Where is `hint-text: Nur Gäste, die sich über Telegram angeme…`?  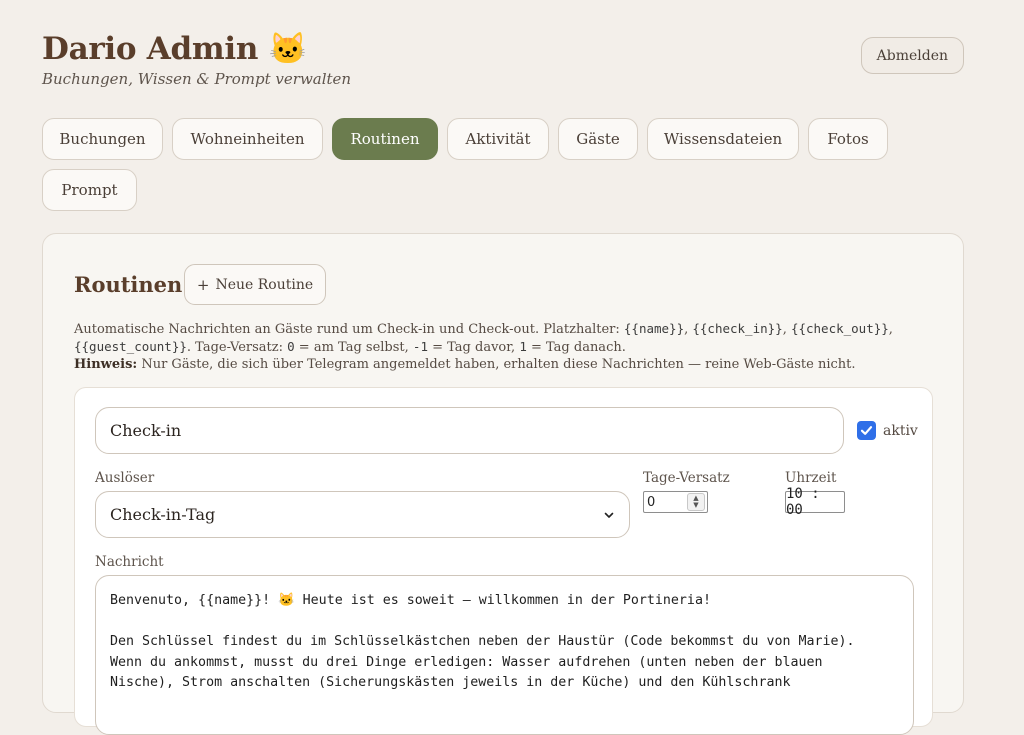
hint-text: Nur Gäste, die sich über Telegram angeme… is located at coordinates (496, 364).